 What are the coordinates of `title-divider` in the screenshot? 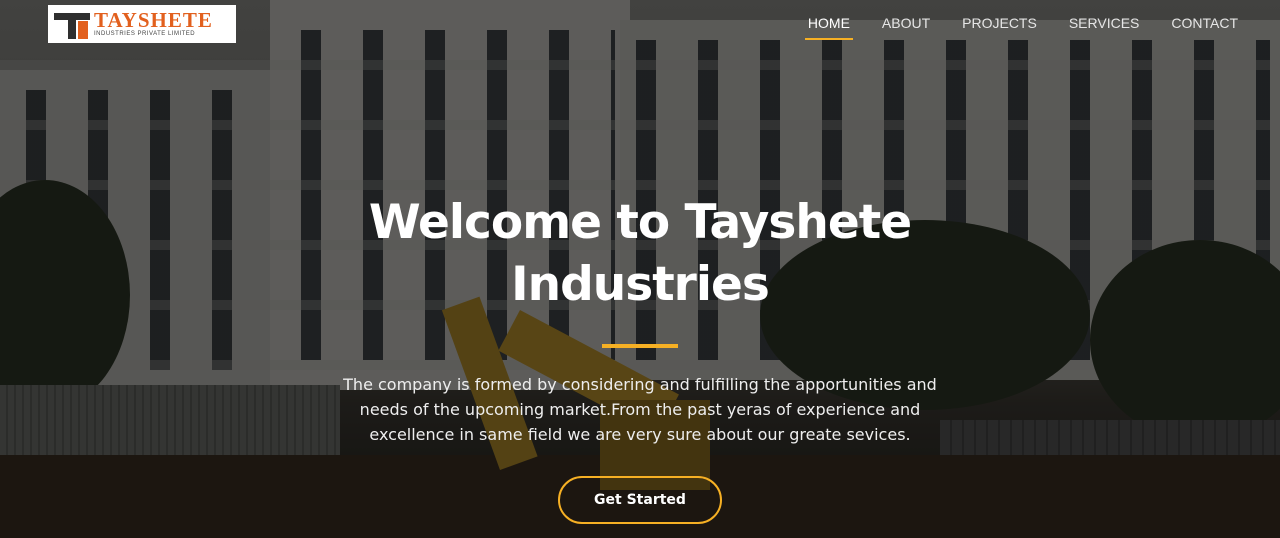 It's located at (640, 346).